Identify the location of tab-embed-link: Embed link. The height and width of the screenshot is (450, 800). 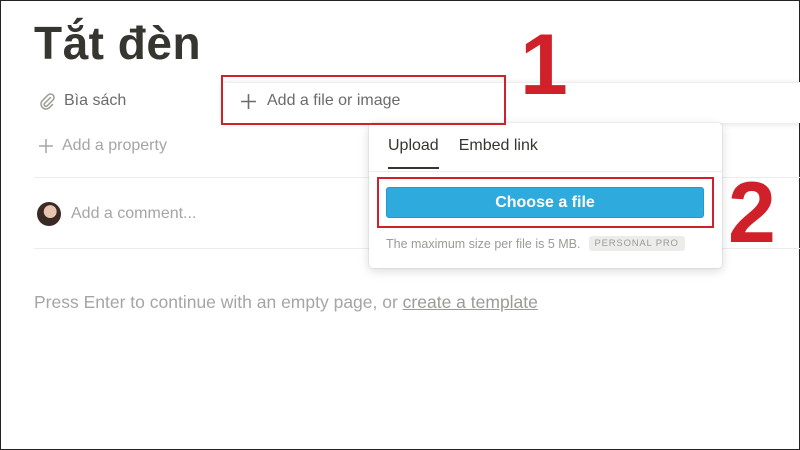
(498, 153).